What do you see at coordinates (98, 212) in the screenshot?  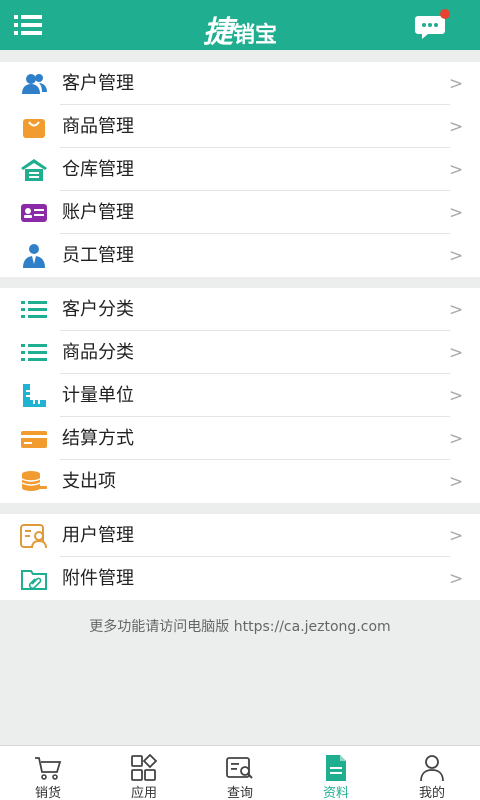 I see `menu-item-label: 账户管理` at bounding box center [98, 212].